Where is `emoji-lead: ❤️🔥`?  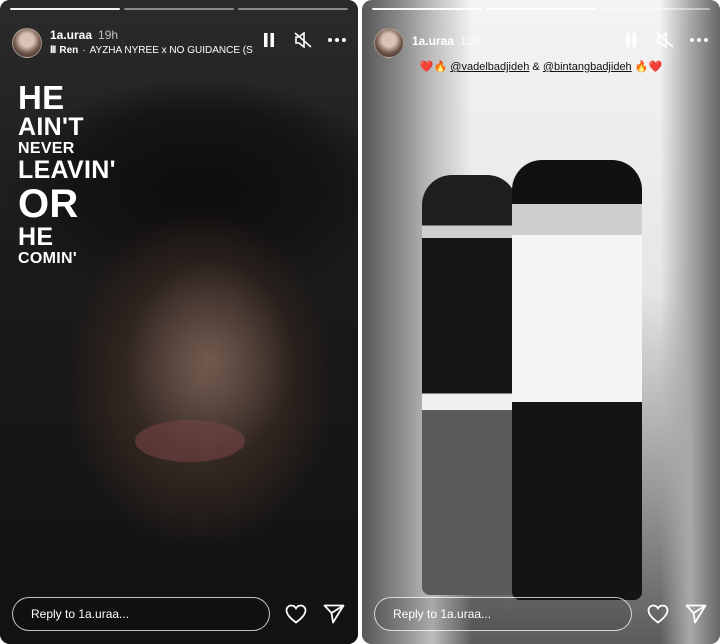
emoji-lead: ❤️🔥 is located at coordinates (433, 67).